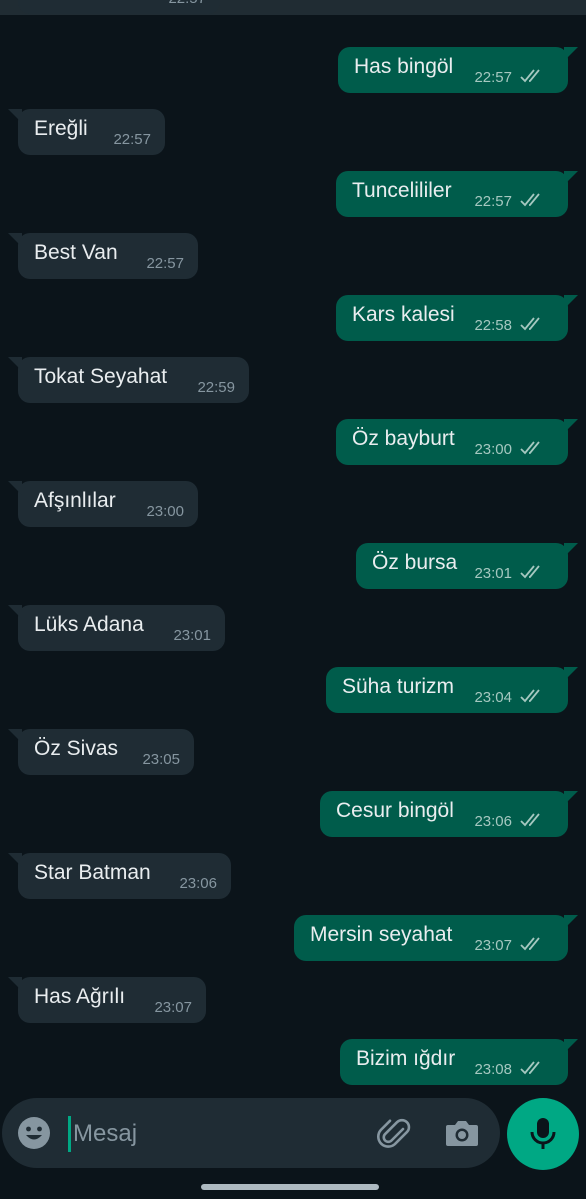  Describe the element at coordinates (75, 500) in the screenshot. I see `message-text: Afşınlılar` at that location.